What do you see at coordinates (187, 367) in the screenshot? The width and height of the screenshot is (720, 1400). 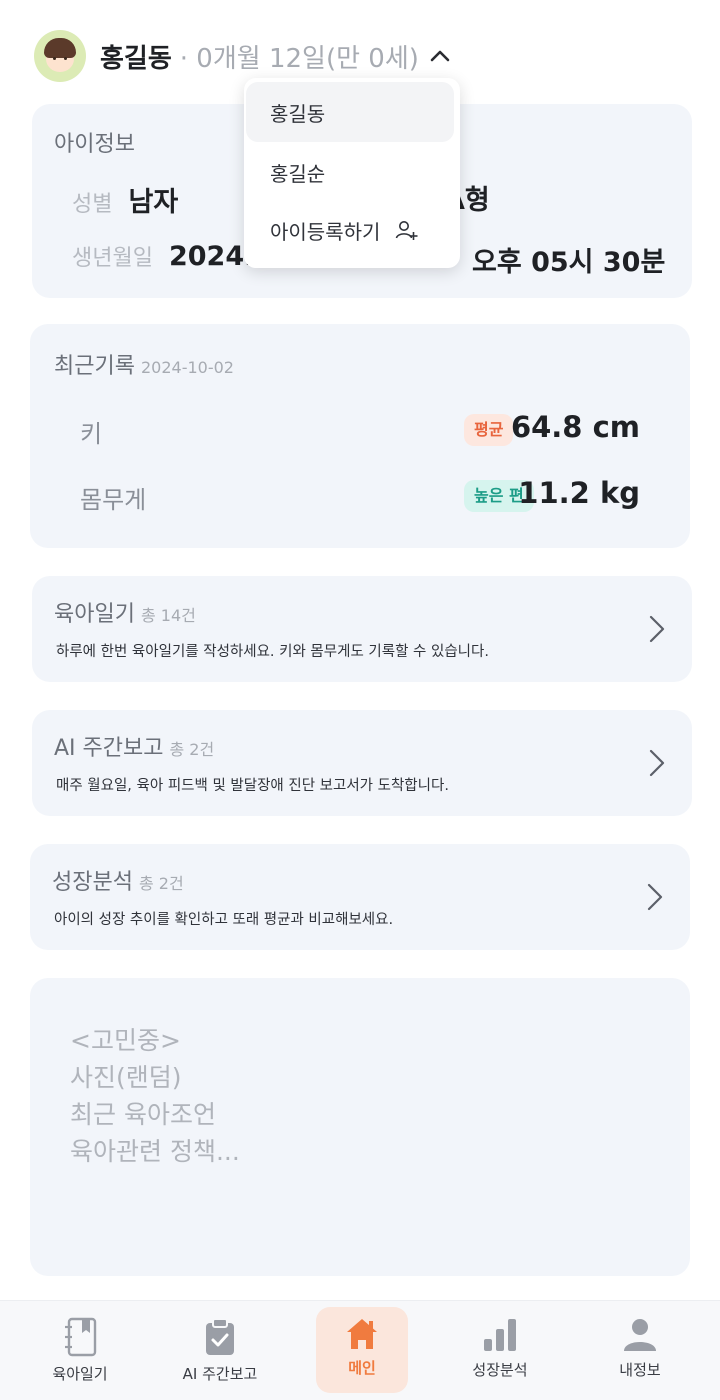 I see `recent-record-date: 2024-10-02` at bounding box center [187, 367].